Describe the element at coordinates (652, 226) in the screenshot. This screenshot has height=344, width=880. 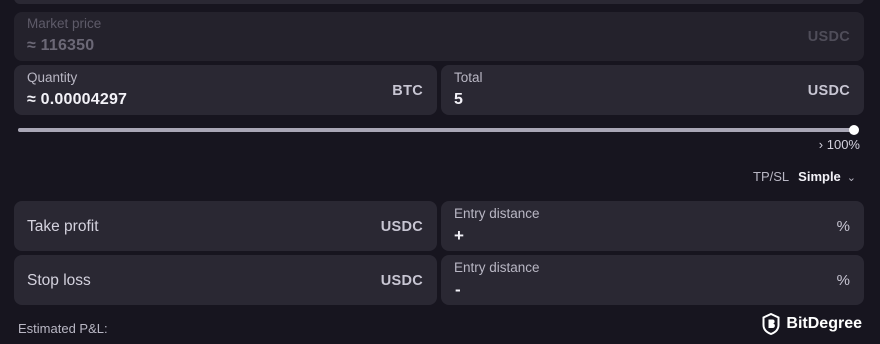
I see `take-profit-distance-field: Entry distance + %` at that location.